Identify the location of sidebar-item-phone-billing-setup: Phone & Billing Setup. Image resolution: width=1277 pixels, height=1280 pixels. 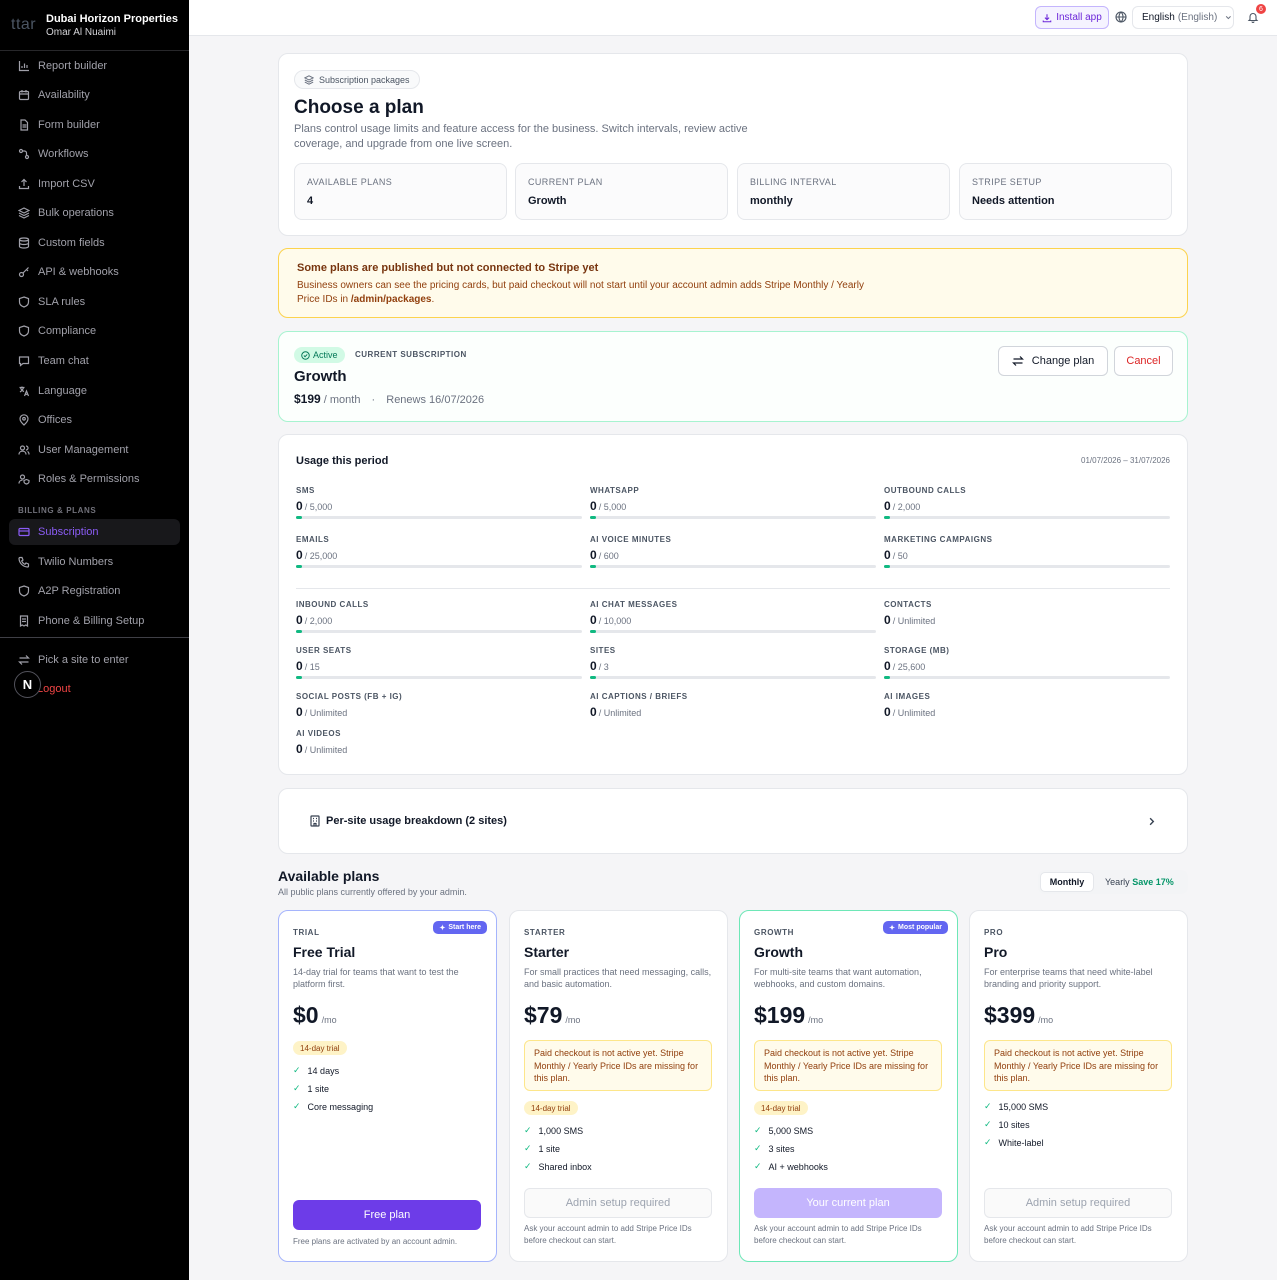
(94, 621).